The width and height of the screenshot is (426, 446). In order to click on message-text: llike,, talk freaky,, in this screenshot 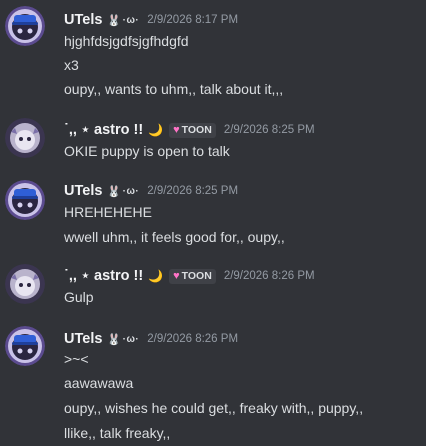, I will do `click(117, 433)`.